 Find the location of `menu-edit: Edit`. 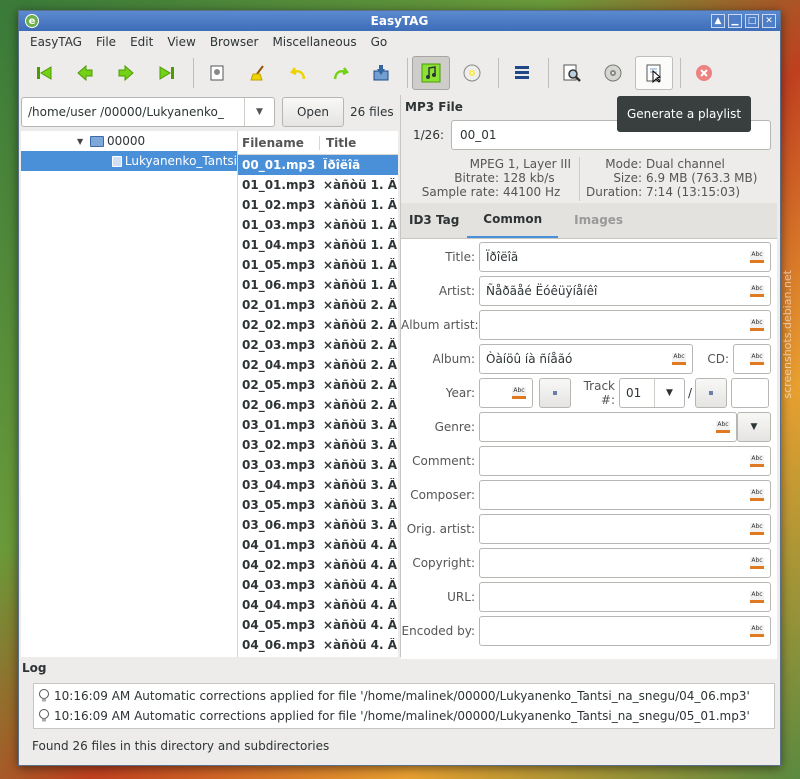

menu-edit: Edit is located at coordinates (141, 42).